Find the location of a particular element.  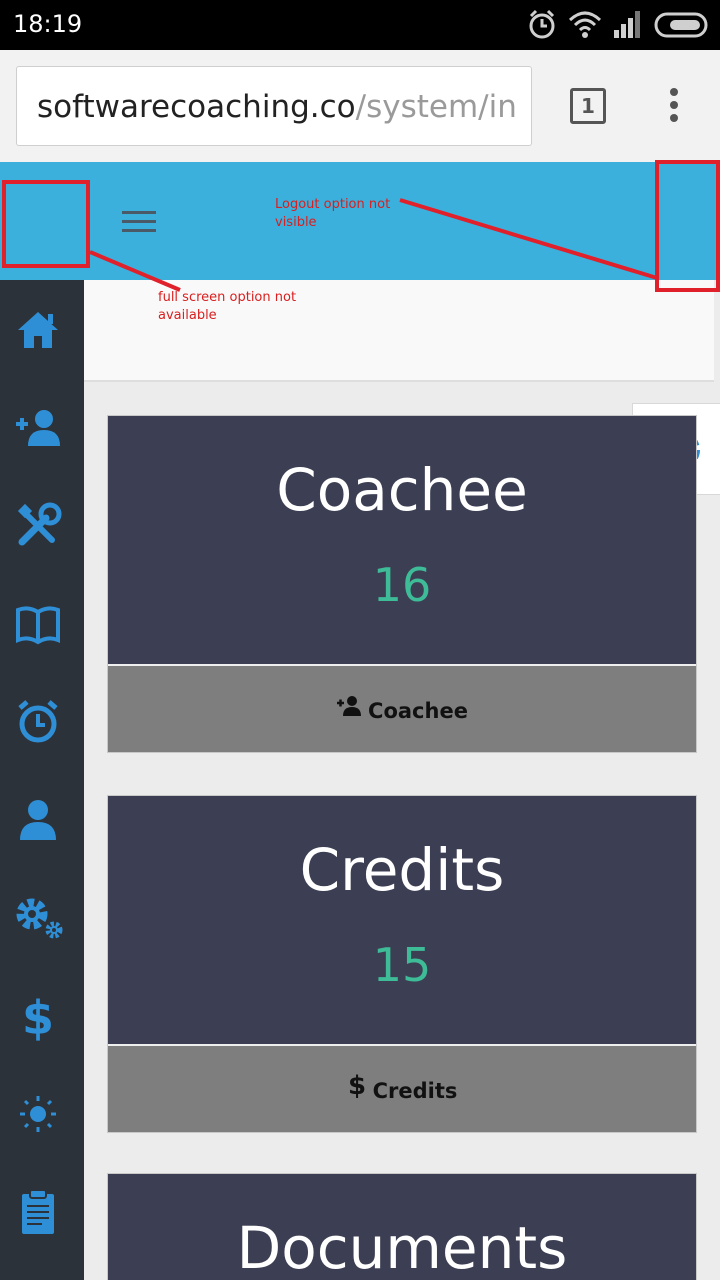

fullscreen-annotation-text: full screen option not available is located at coordinates (227, 306).